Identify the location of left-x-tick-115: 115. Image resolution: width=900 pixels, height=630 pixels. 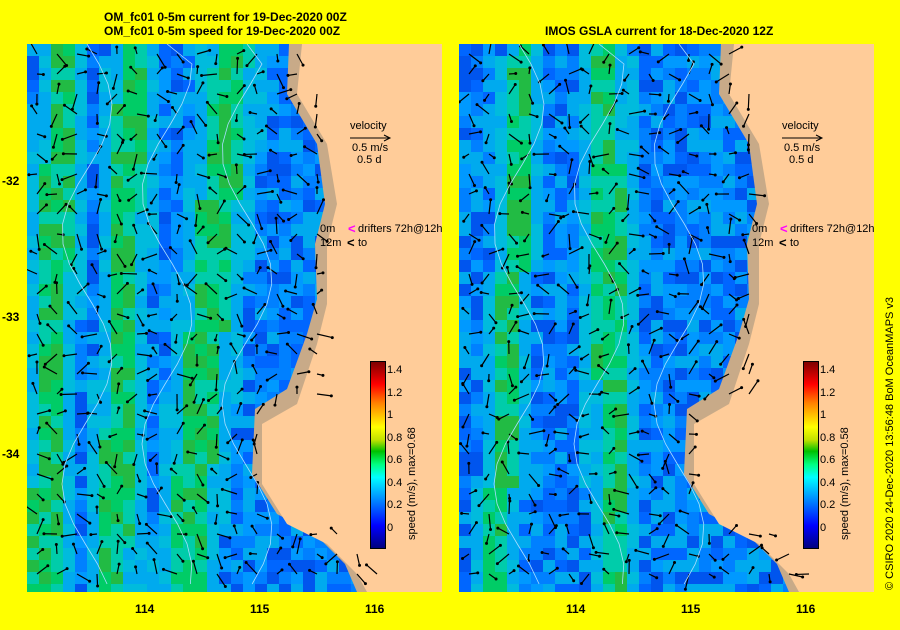
(260, 609).